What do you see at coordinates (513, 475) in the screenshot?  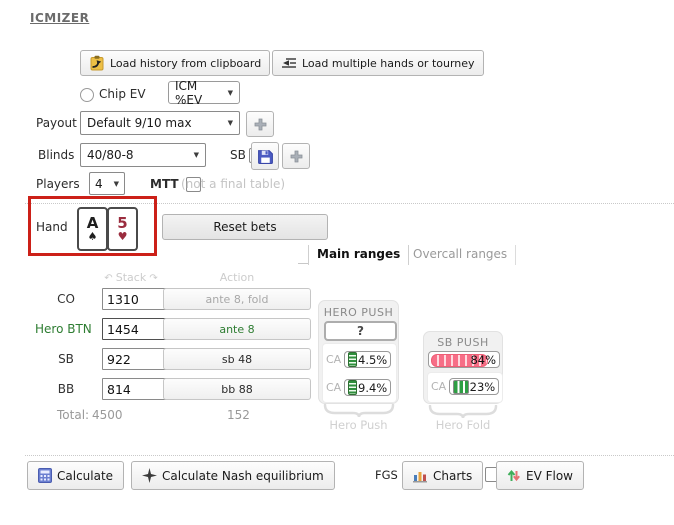 I see `up-down-arrows-icon` at bounding box center [513, 475].